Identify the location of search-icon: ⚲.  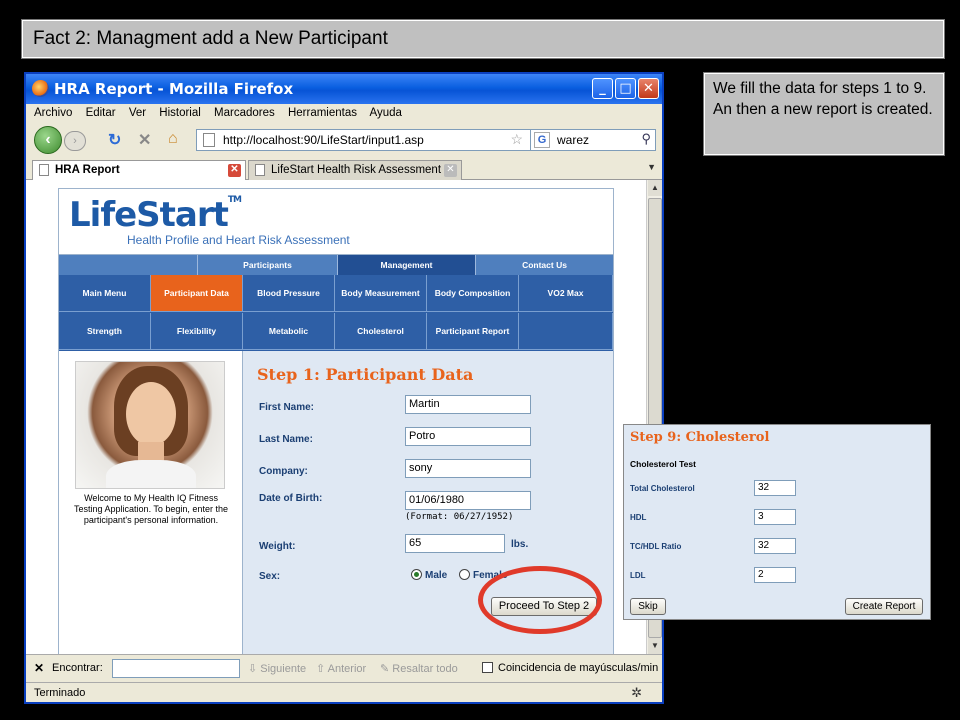
(646, 139).